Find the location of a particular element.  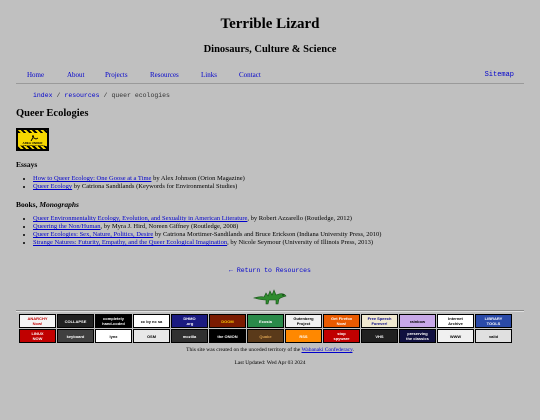

wabanaki-link: Wabanaki Confederacy is located at coordinates (327, 350).